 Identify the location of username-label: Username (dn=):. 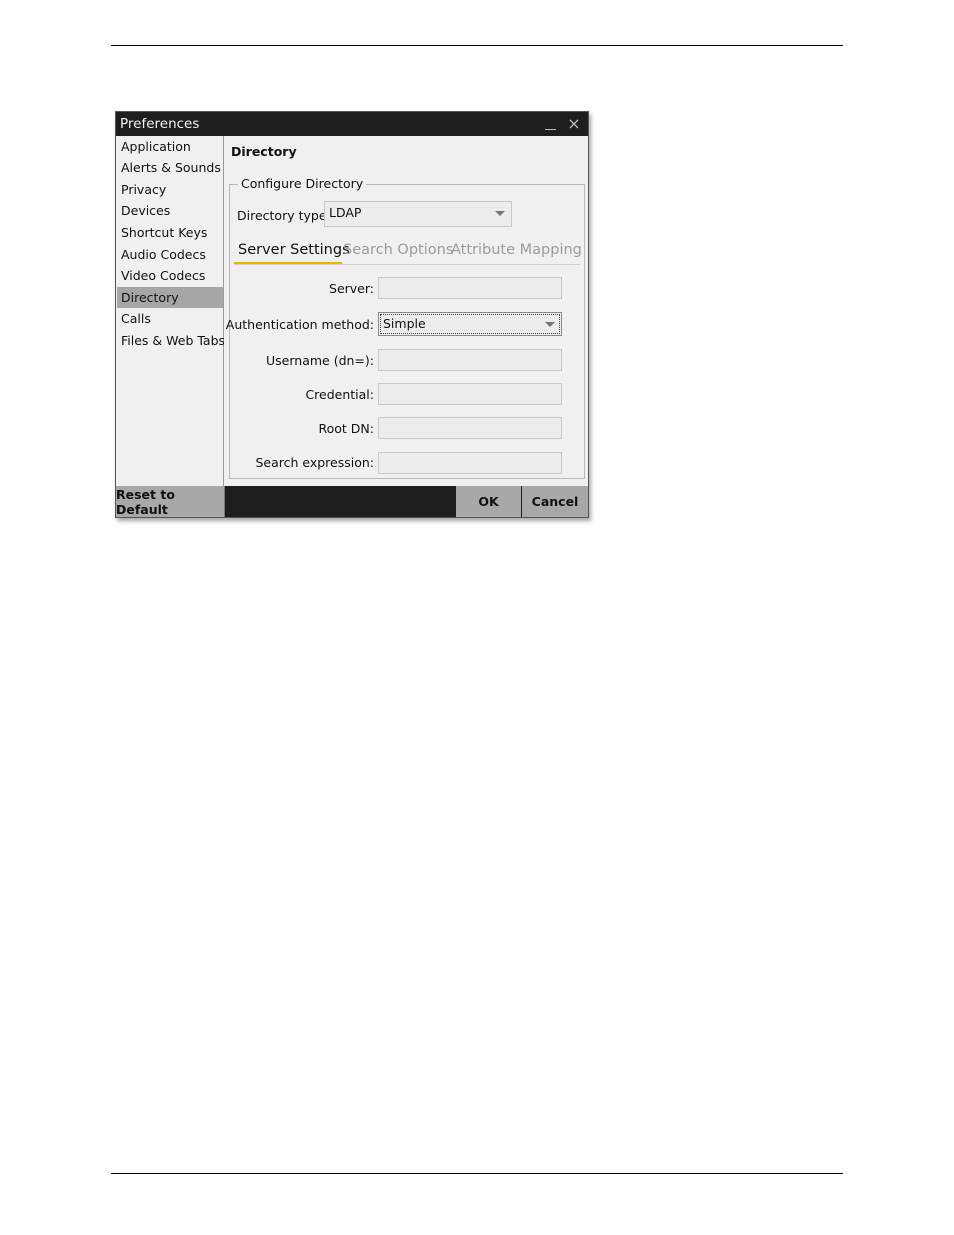
(320, 360).